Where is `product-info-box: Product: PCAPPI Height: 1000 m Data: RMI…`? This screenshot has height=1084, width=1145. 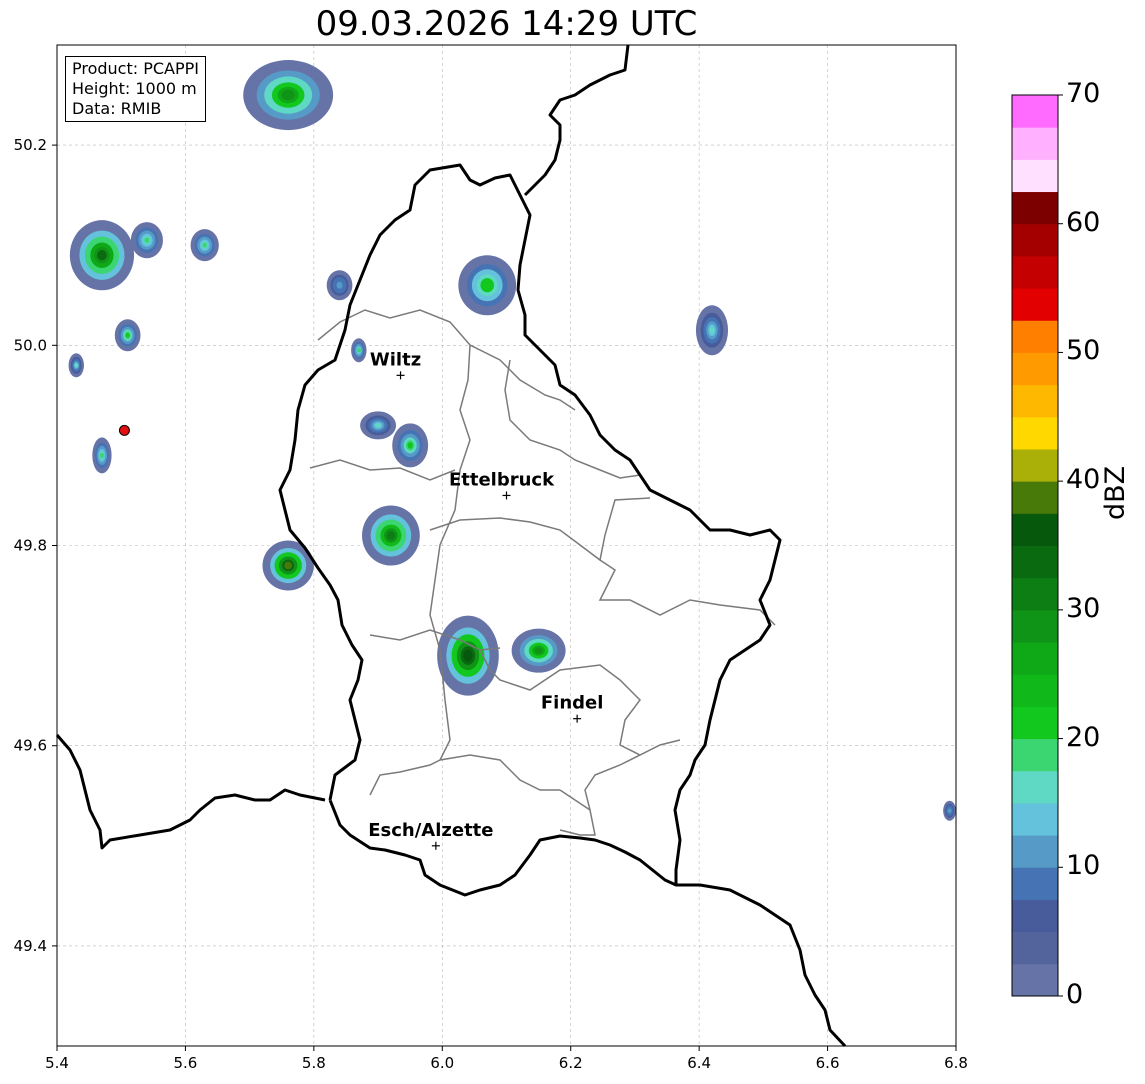 product-info-box: Product: PCAPPI Height: 1000 m Data: RMI… is located at coordinates (136, 89).